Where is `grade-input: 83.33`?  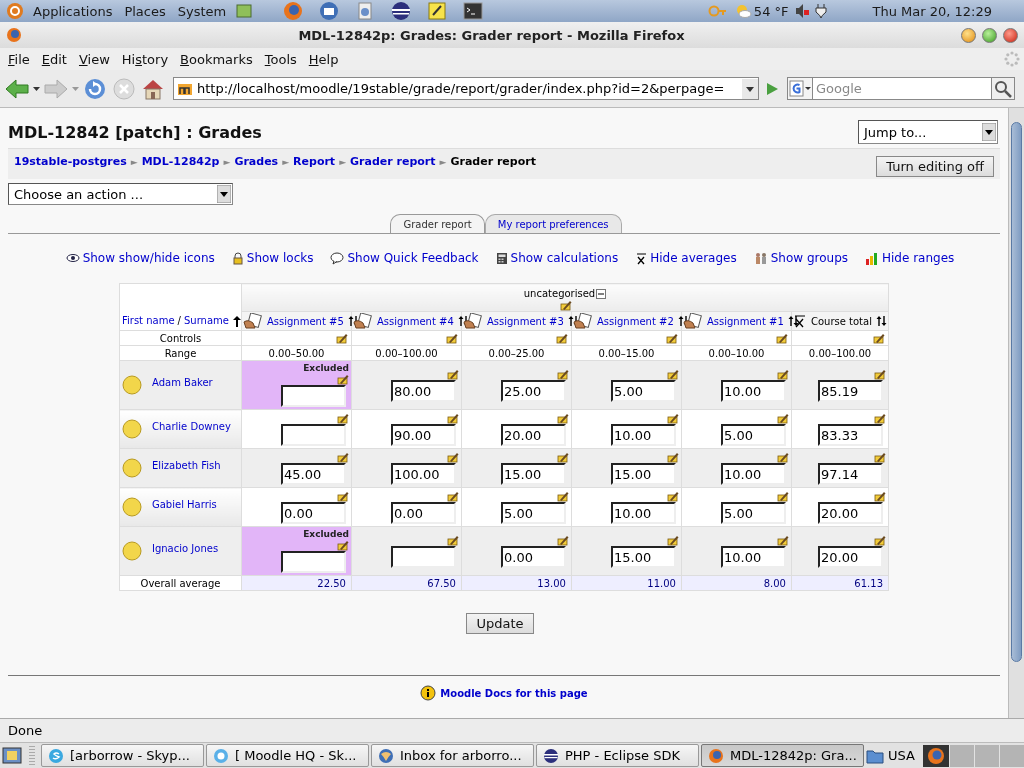
grade-input: 83.33 is located at coordinates (850, 435).